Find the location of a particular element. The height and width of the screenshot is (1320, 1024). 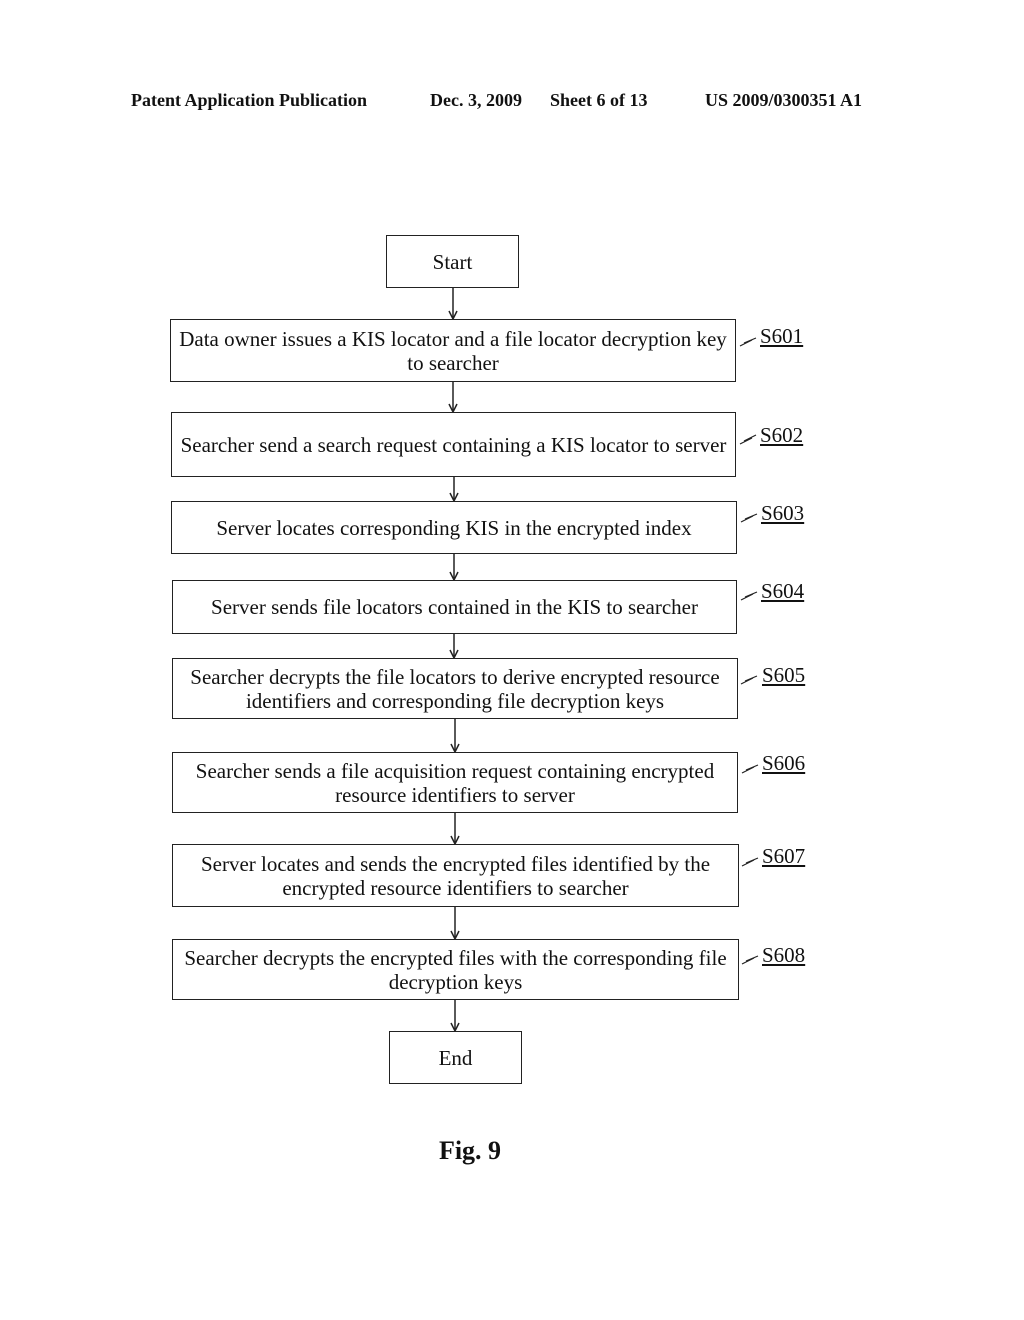

start-terminal: Start is located at coordinates (452, 261).